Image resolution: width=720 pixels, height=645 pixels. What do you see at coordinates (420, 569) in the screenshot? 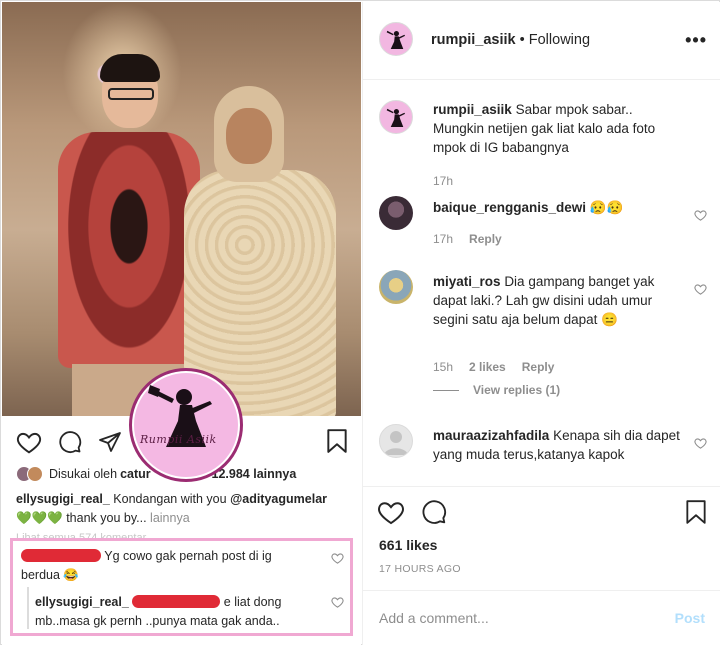
I see `post-timestamp: 17 HOURS AGO` at bounding box center [420, 569].